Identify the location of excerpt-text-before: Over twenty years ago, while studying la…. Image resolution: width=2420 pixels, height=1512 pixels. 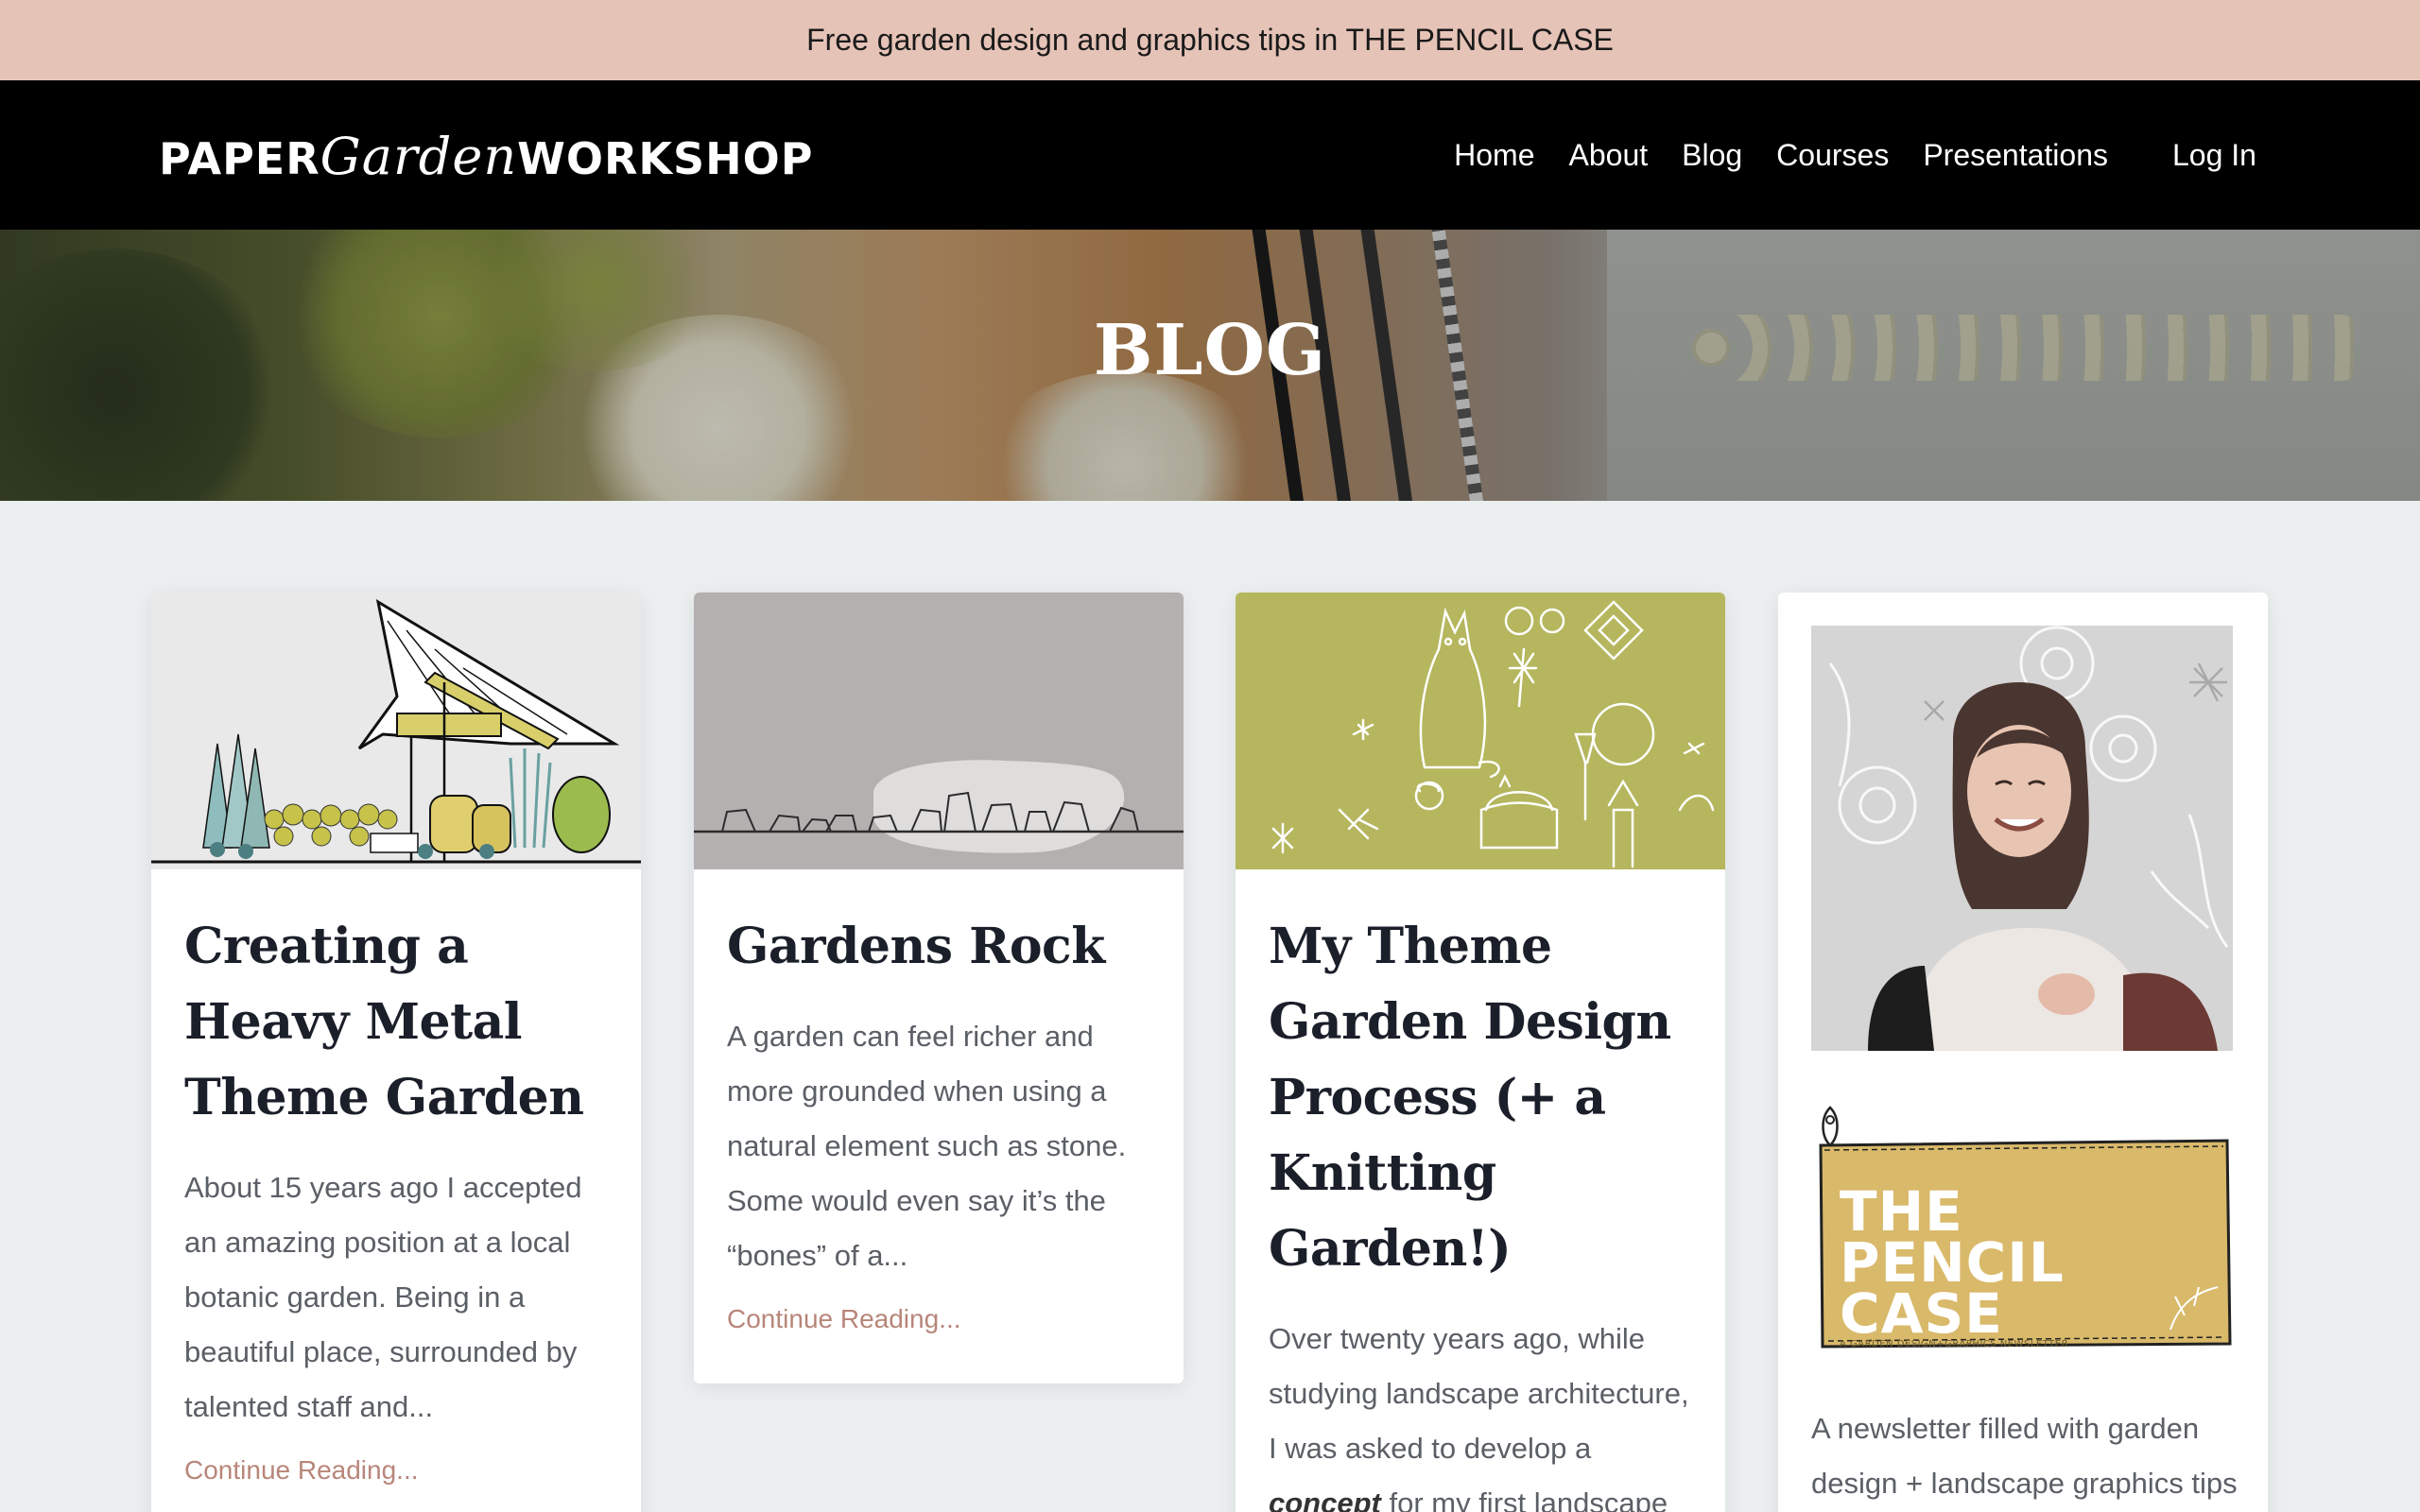
(1479, 1393).